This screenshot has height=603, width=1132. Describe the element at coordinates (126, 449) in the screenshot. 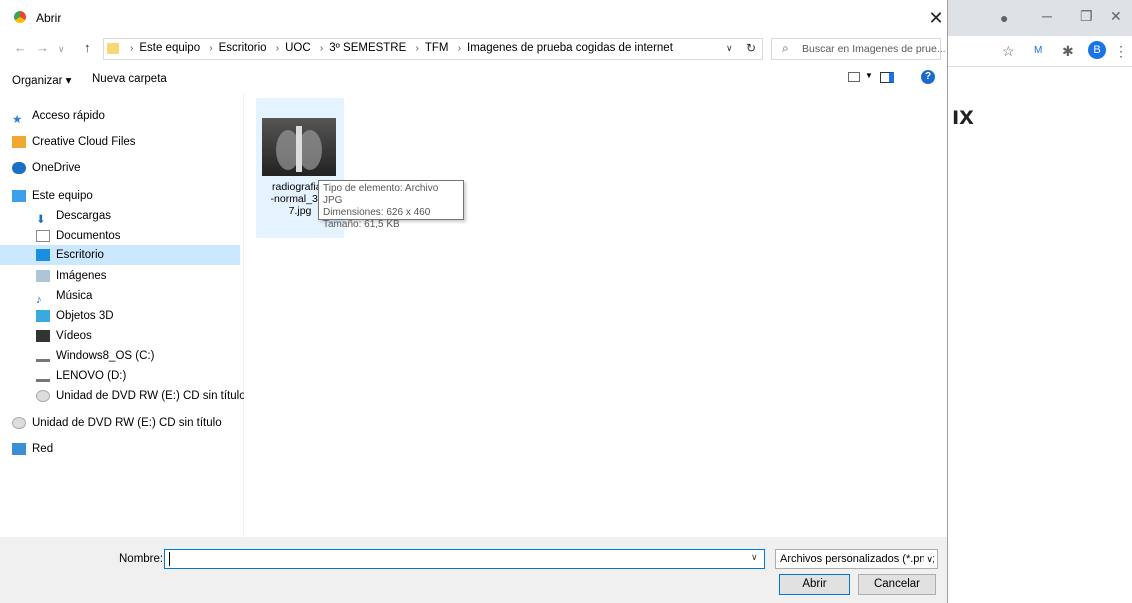

I see `nav-network: Red` at that location.